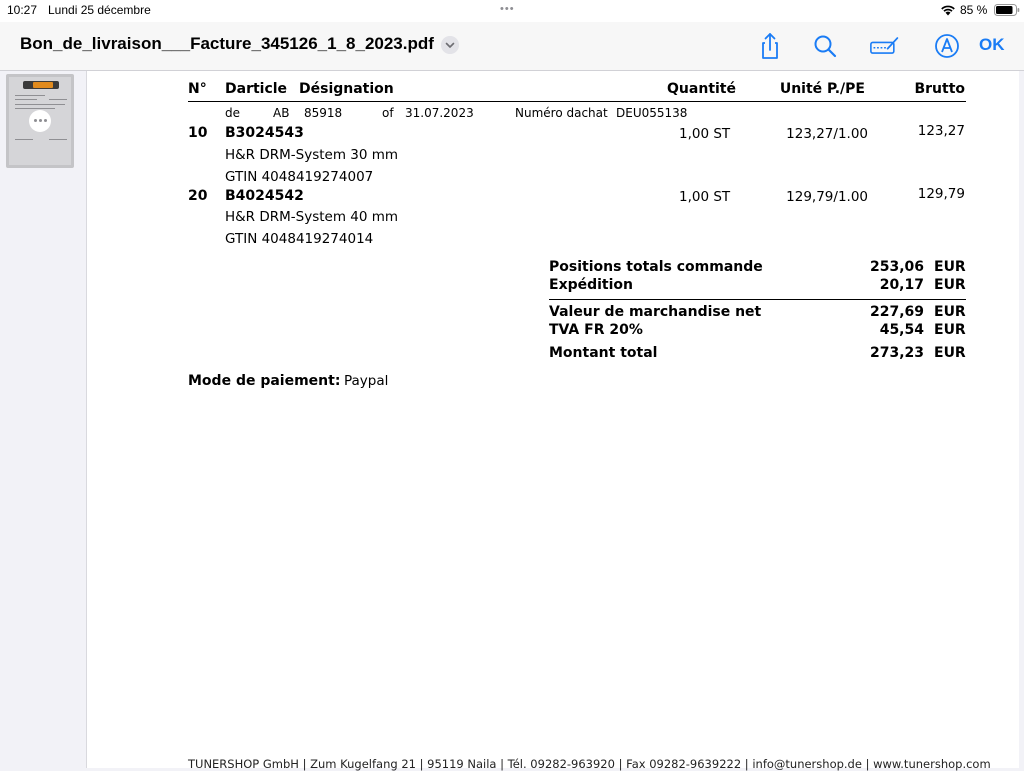  I want to click on share-icon, so click(770, 46).